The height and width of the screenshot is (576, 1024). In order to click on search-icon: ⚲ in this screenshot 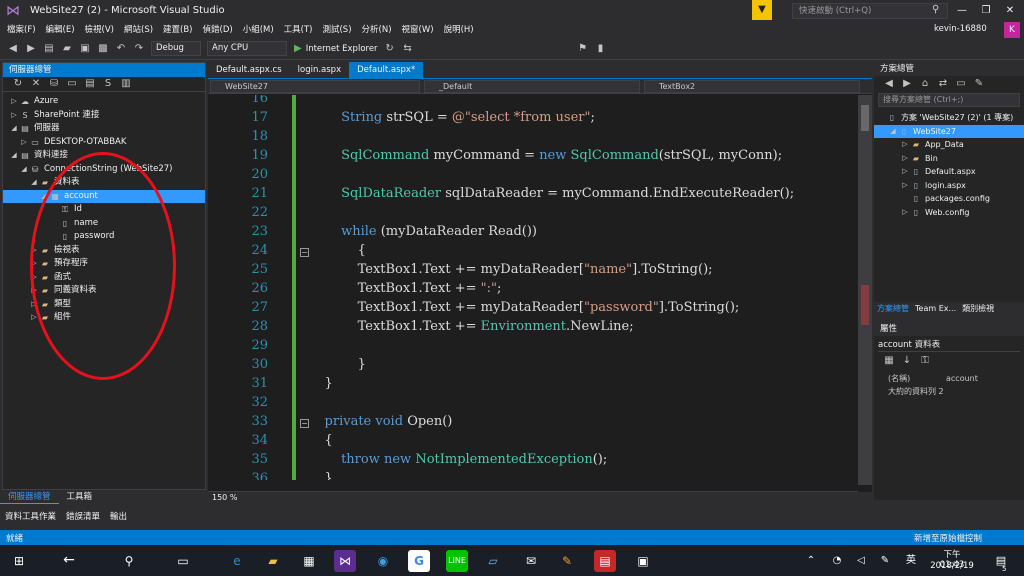, I will do `click(935, 9)`.